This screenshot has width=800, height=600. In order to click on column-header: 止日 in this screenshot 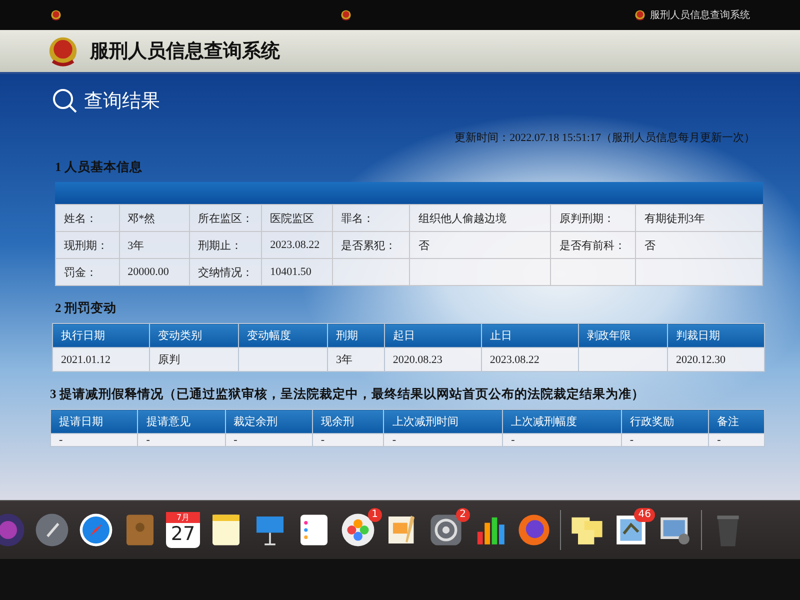, I will do `click(529, 336)`.